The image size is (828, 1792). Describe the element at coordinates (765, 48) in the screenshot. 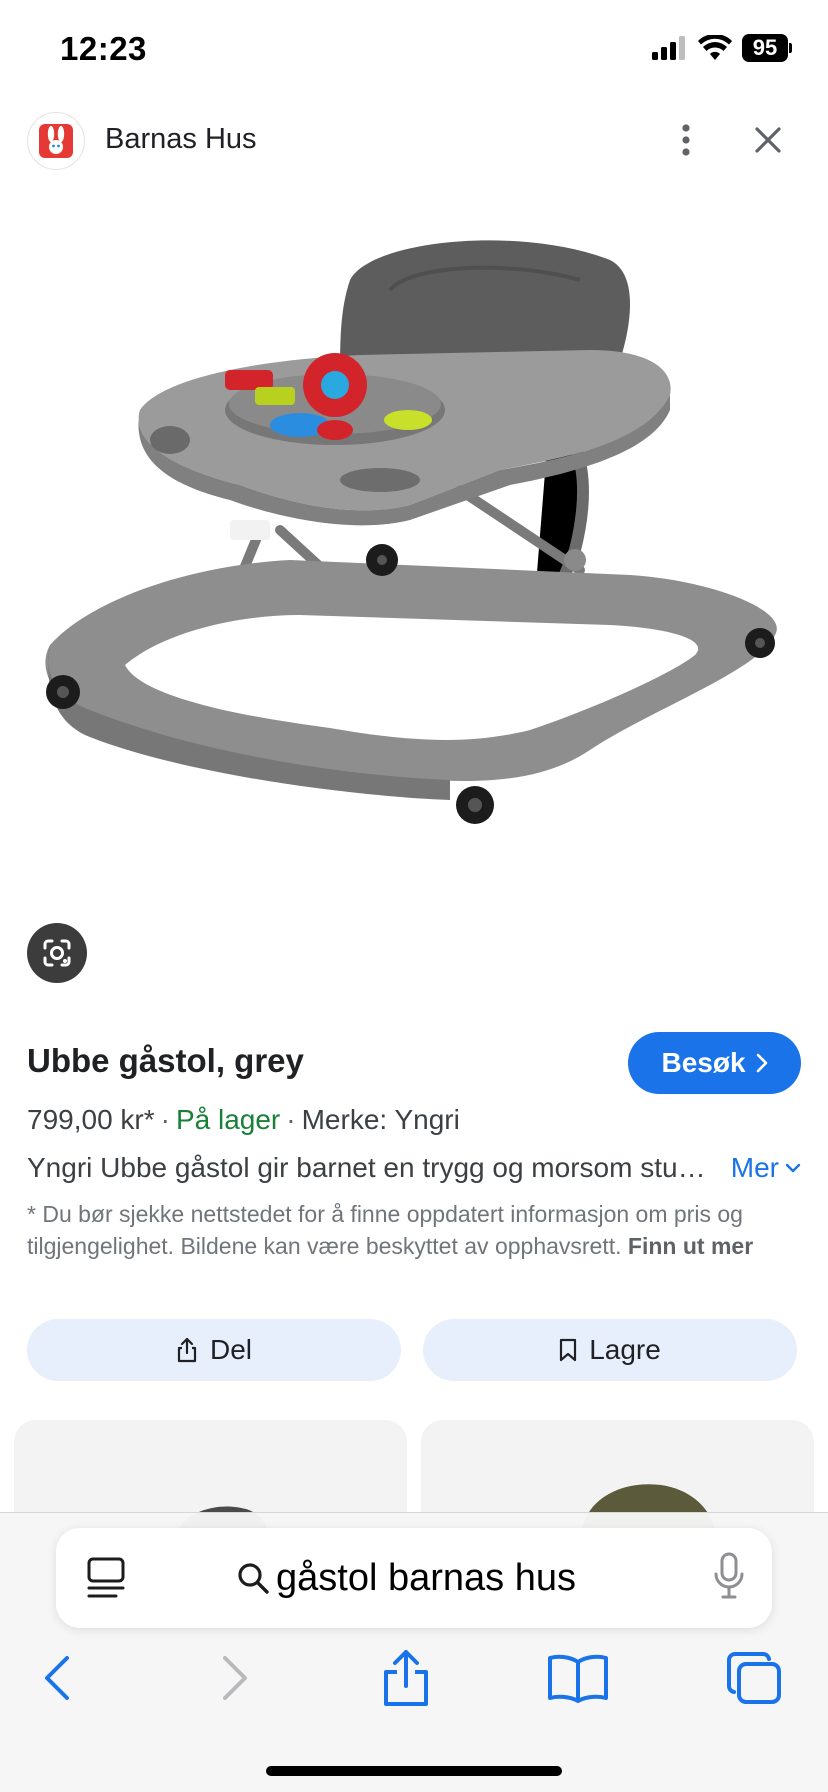

I see `battery-indicator: 95` at that location.